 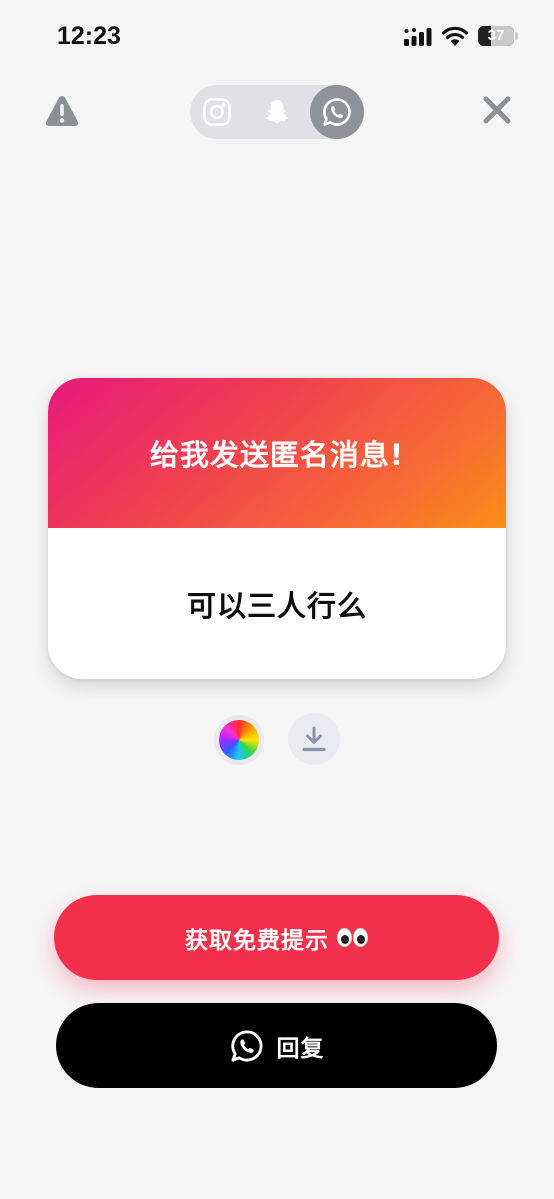 I want to click on report-button, so click(x=62, y=111).